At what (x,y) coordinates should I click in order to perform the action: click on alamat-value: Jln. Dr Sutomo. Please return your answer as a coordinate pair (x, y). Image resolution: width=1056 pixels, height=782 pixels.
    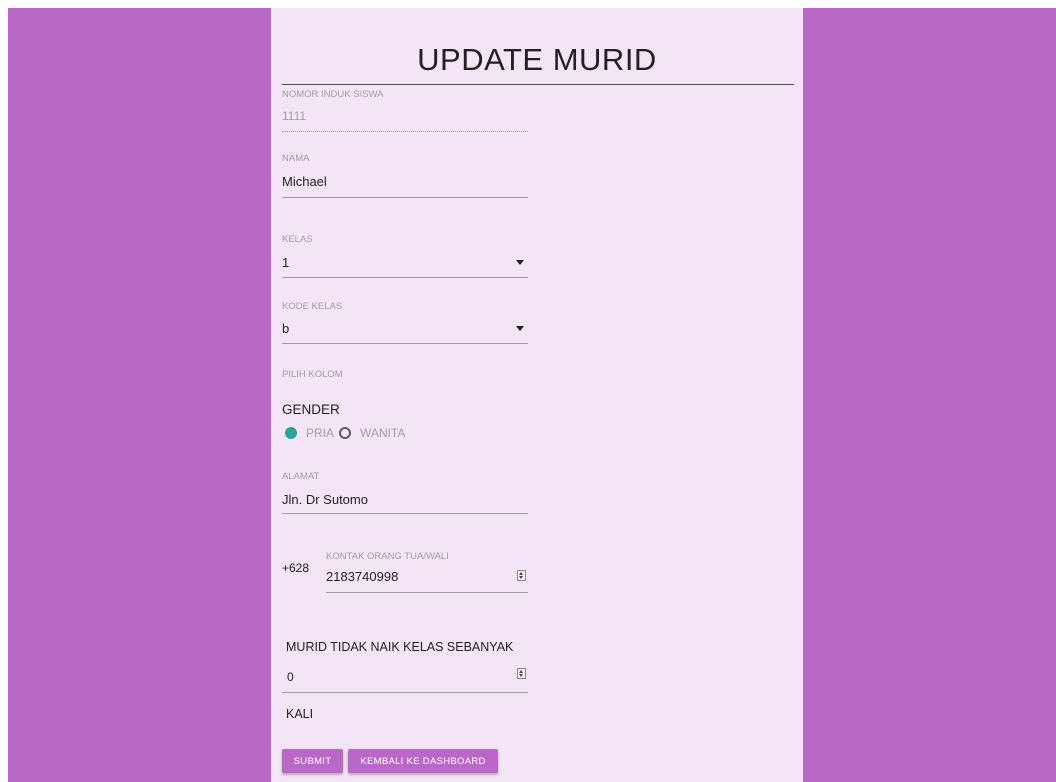
    Looking at the image, I should click on (325, 499).